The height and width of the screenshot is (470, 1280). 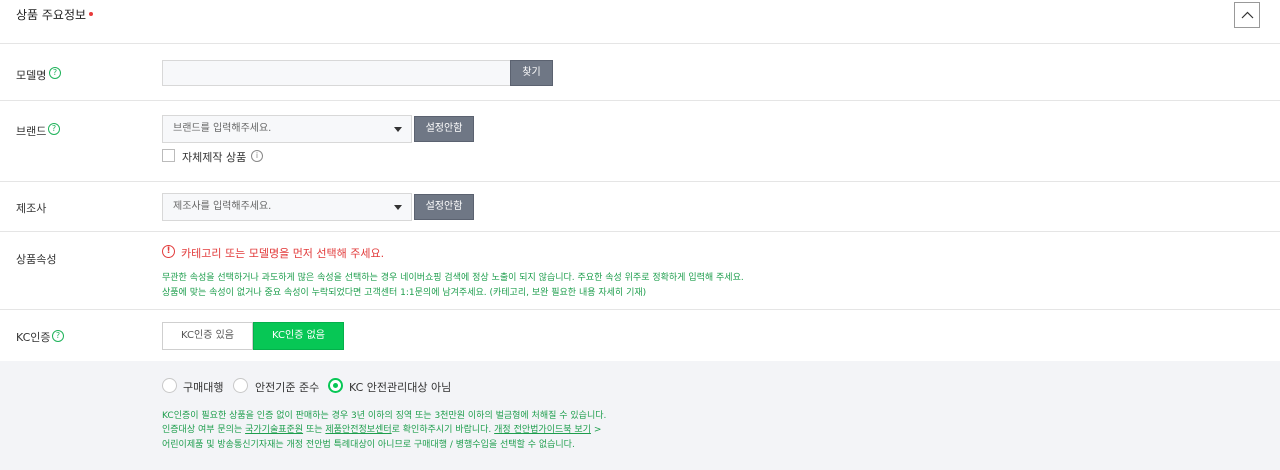 What do you see at coordinates (287, 129) in the screenshot?
I see `brand-select: 브랜드를 입력해주세요.` at bounding box center [287, 129].